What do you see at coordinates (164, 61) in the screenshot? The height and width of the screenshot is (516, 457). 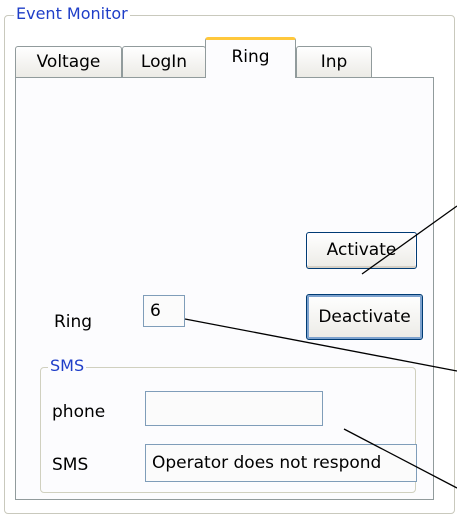 I see `tab-login: LogIn` at bounding box center [164, 61].